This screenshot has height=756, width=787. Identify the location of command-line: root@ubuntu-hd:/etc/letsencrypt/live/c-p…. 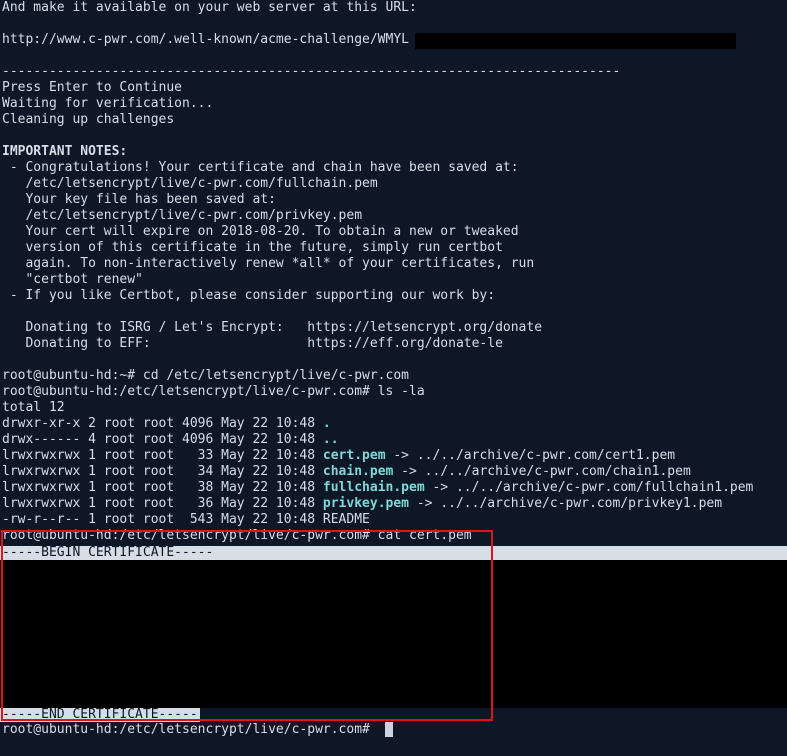
(213, 391).